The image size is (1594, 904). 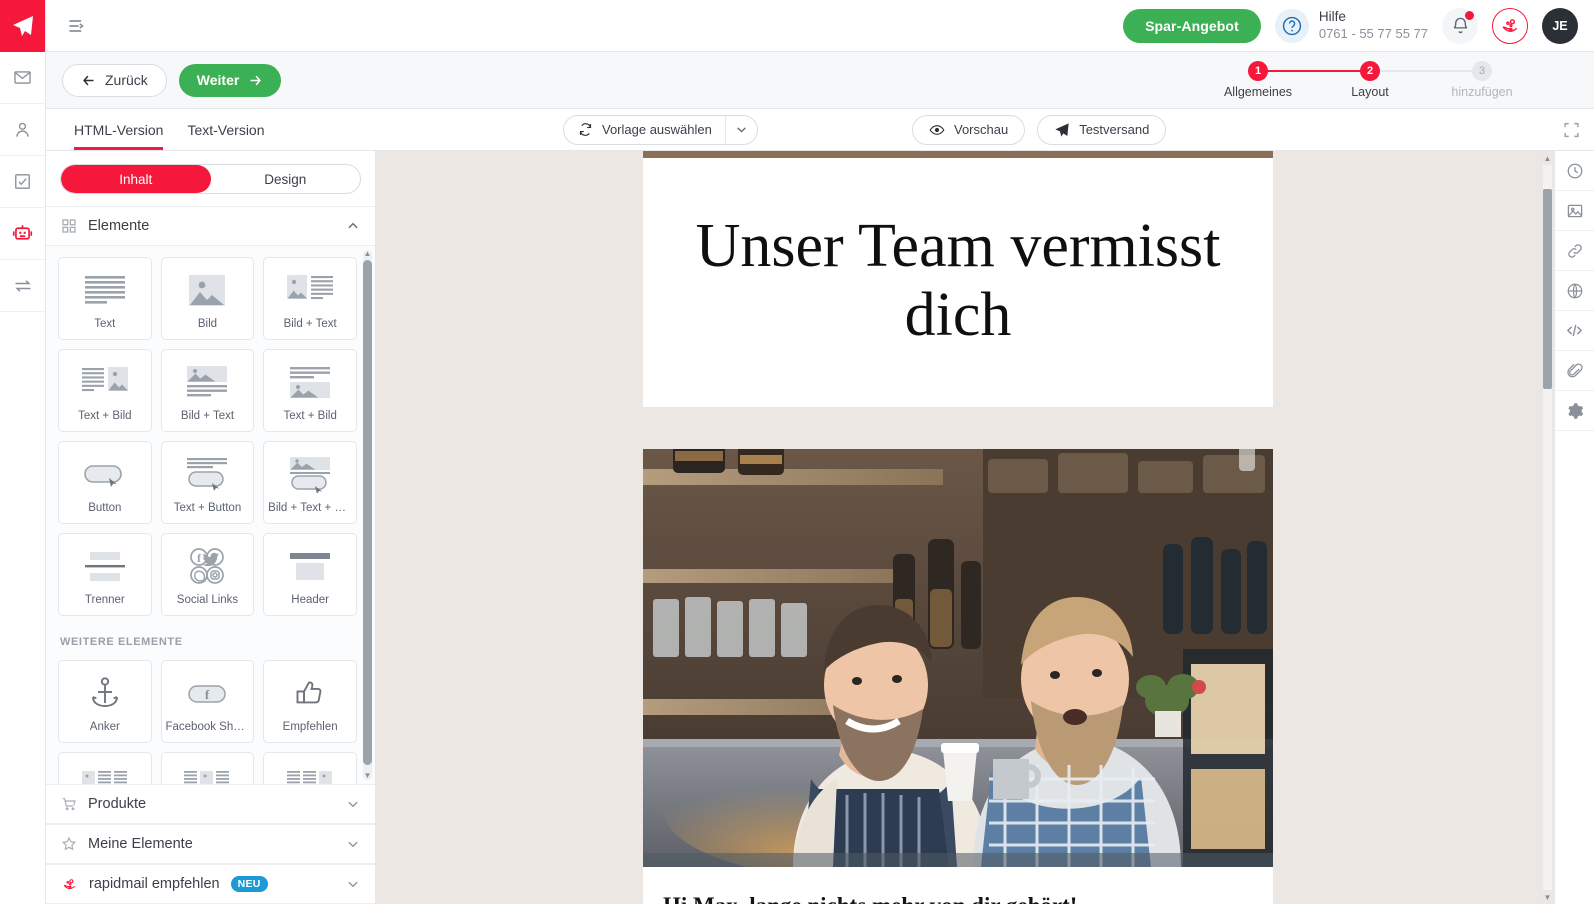 What do you see at coordinates (207, 324) in the screenshot?
I see `element-tile-label: Bild` at bounding box center [207, 324].